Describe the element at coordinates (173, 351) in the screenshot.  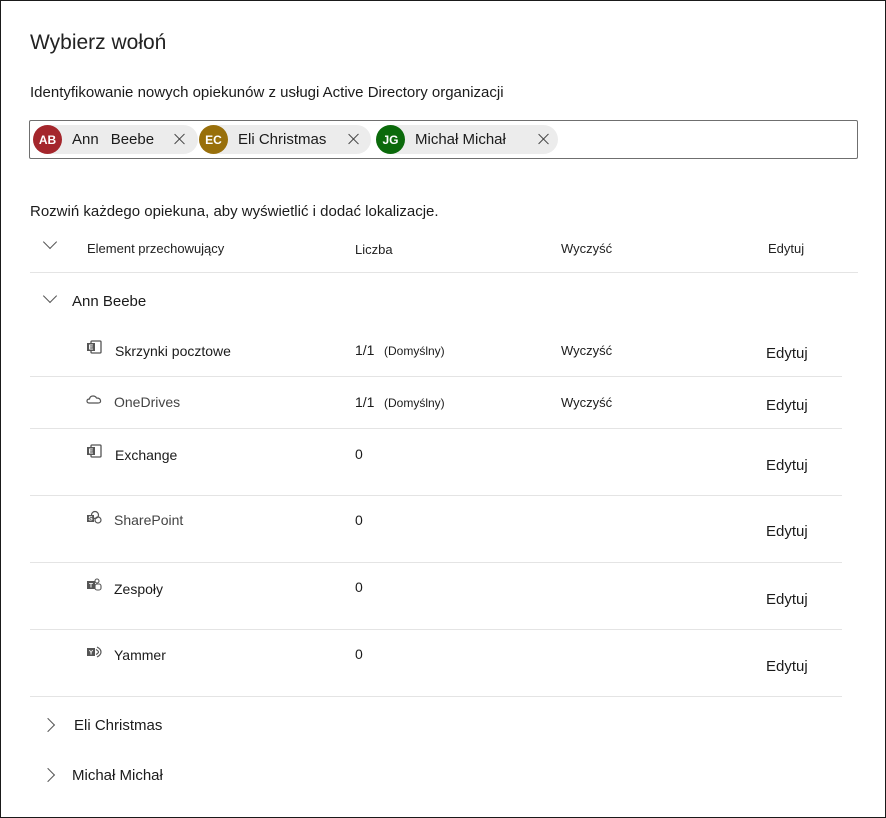
I see `location-name: Skrzynki pocztowe` at that location.